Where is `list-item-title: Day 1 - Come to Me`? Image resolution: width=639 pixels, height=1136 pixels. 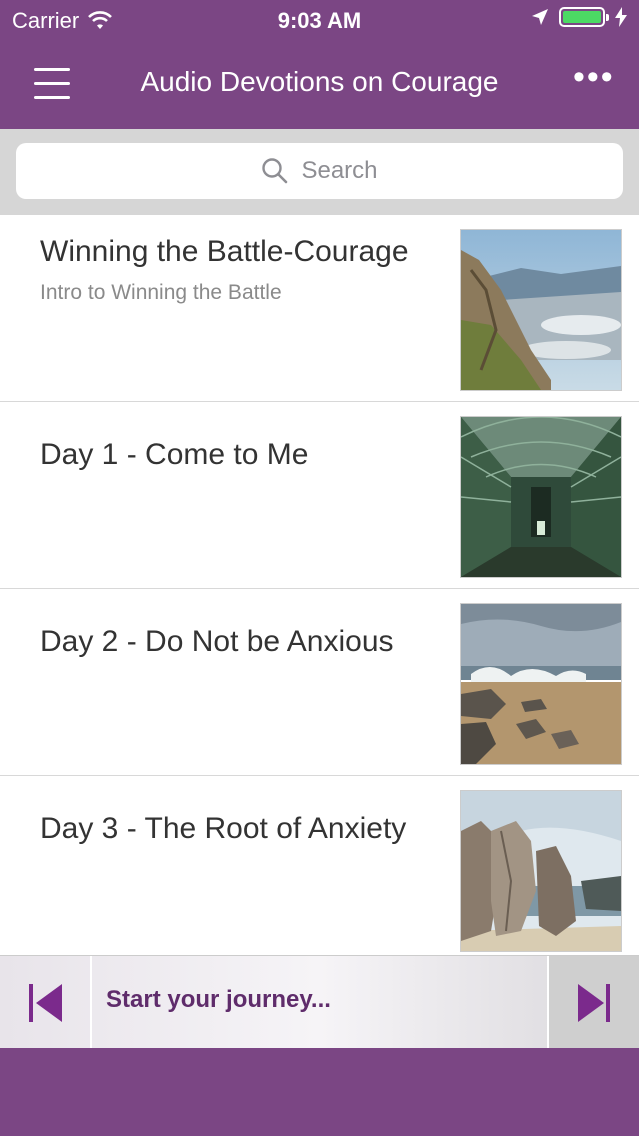
list-item-title: Day 1 - Come to Me is located at coordinates (174, 454).